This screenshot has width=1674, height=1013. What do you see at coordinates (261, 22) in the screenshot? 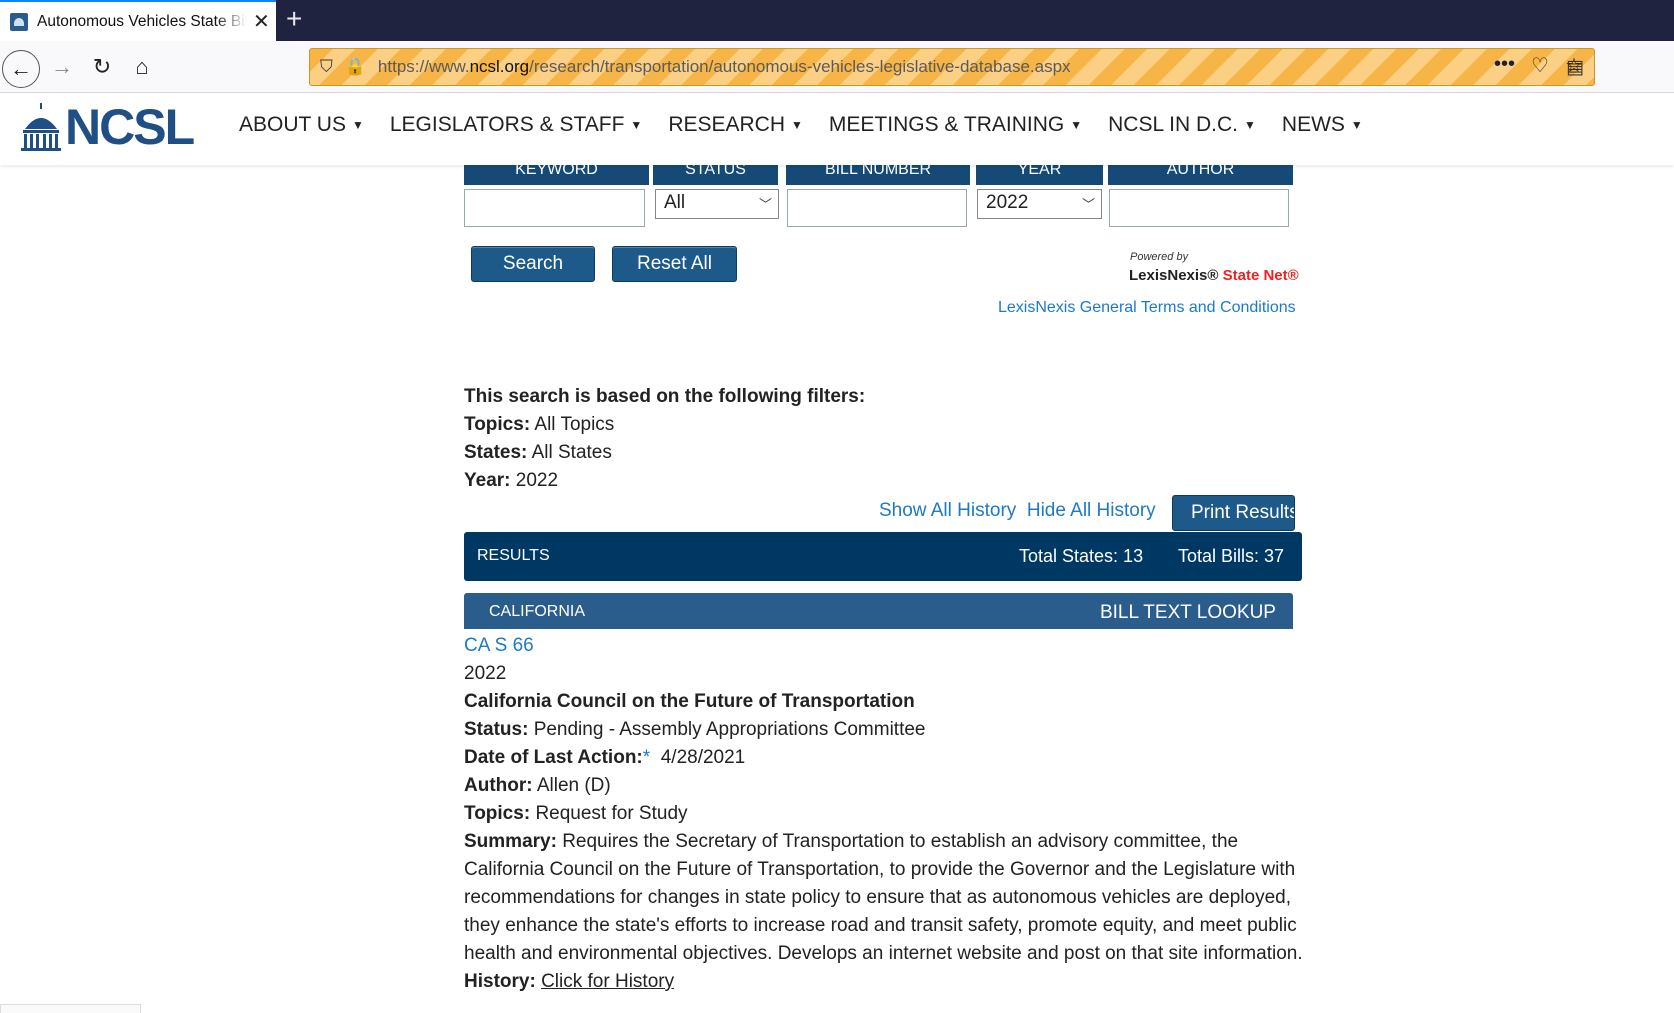
I see `close-tab-icon: ✕` at bounding box center [261, 22].